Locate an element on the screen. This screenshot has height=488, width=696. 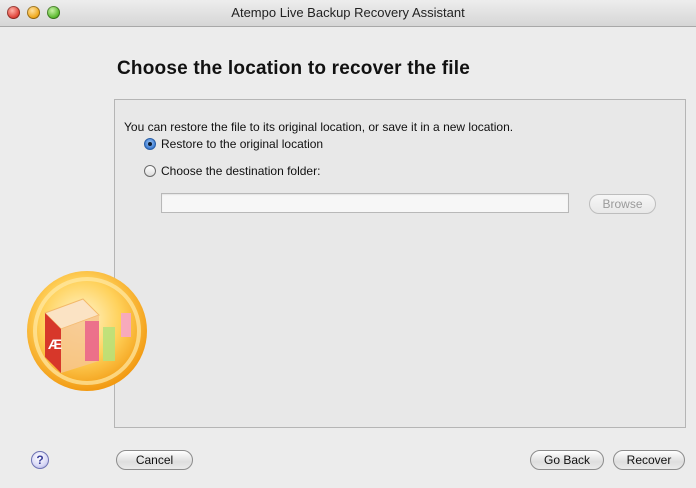
restore-original-label: Restore to the original location is located at coordinates (242, 144).